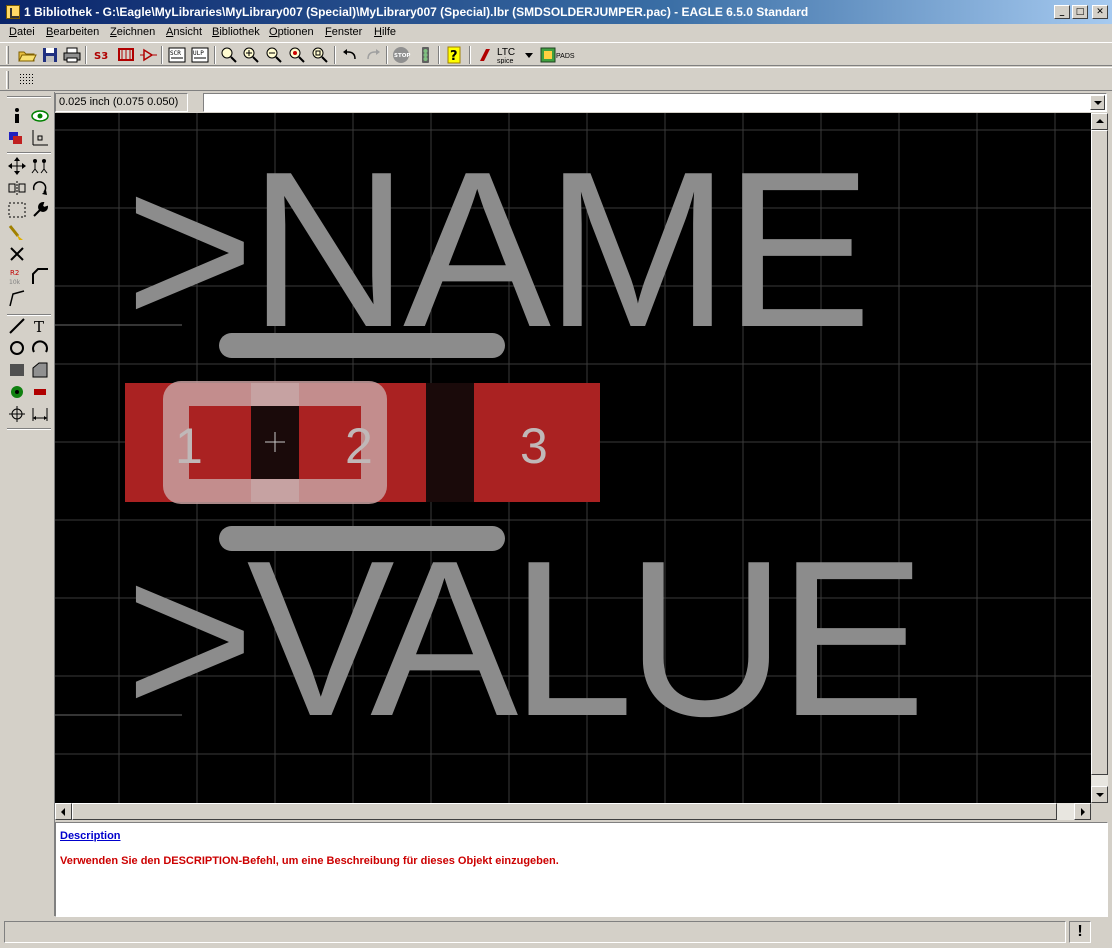 This screenshot has width=1112, height=948. What do you see at coordinates (251, 55) in the screenshot?
I see `zoom-in-icon` at bounding box center [251, 55].